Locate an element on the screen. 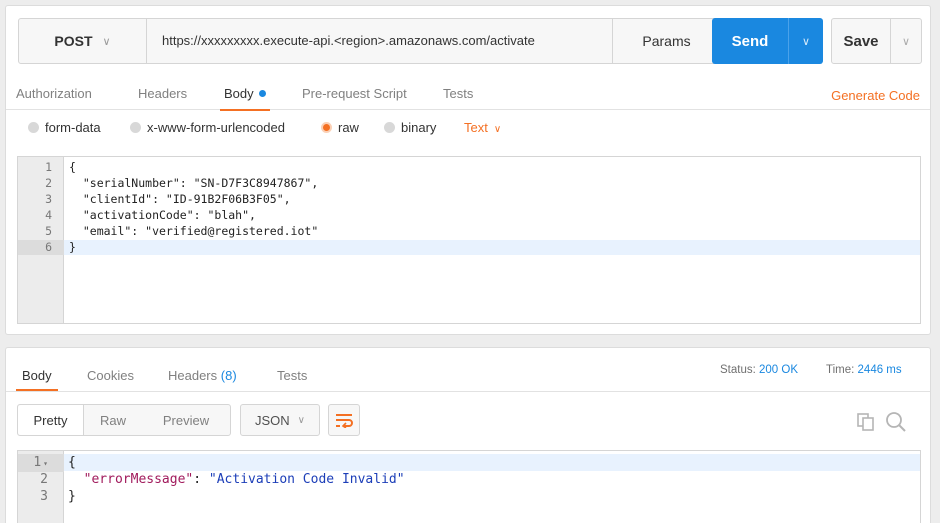 The width and height of the screenshot is (940, 523). send-button: Send ∨ is located at coordinates (767, 41).